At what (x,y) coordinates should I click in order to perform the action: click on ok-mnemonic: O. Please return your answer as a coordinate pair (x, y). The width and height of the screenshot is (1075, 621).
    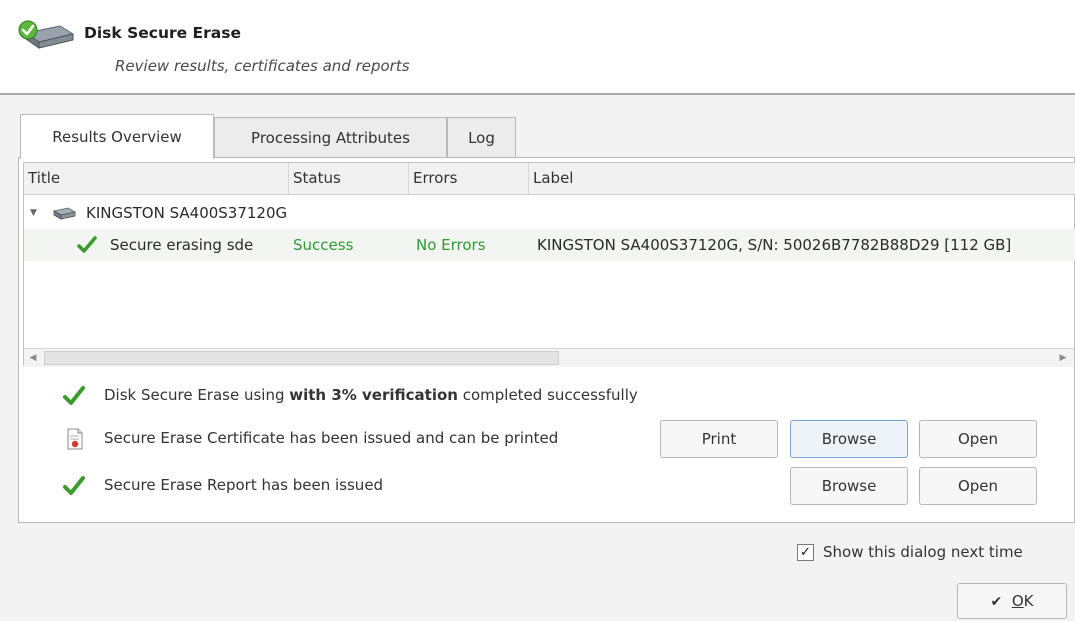
    Looking at the image, I should click on (1017, 601).